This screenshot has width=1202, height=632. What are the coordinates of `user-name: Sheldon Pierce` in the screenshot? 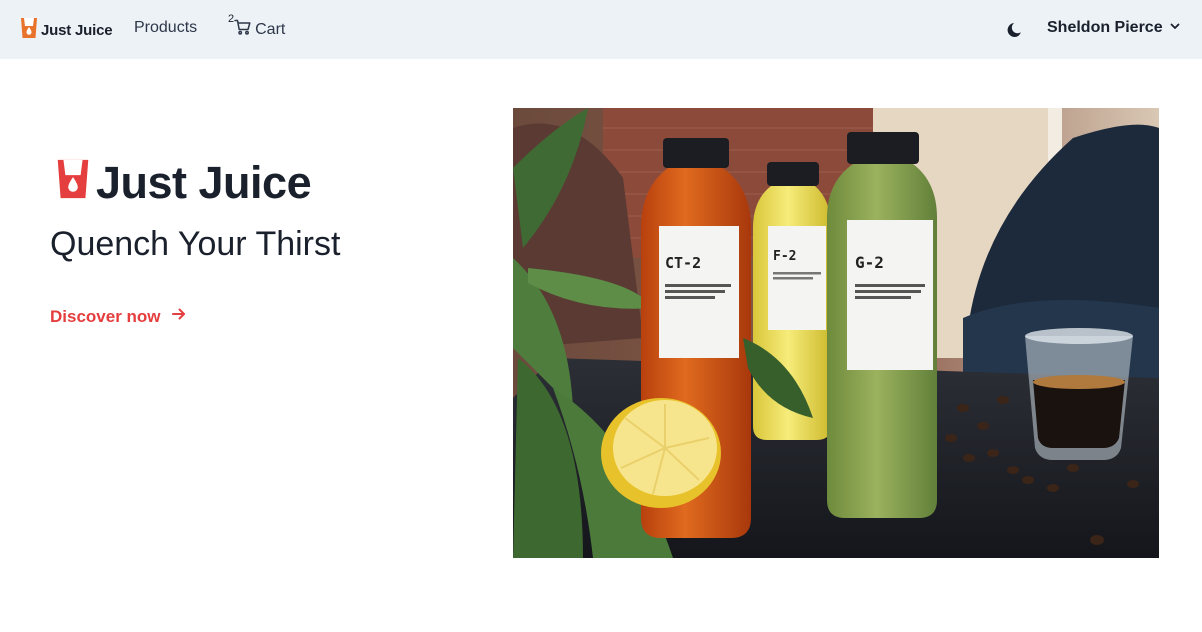 It's located at (1105, 27).